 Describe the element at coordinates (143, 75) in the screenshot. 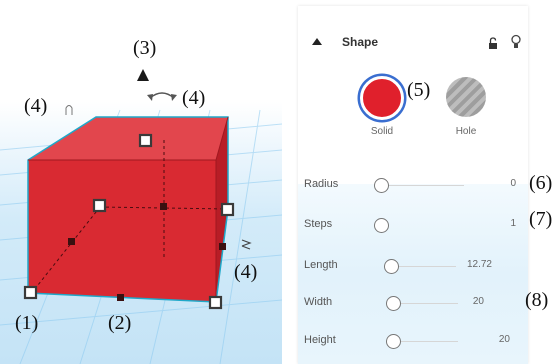

I see `lift-arrow-icon` at that location.